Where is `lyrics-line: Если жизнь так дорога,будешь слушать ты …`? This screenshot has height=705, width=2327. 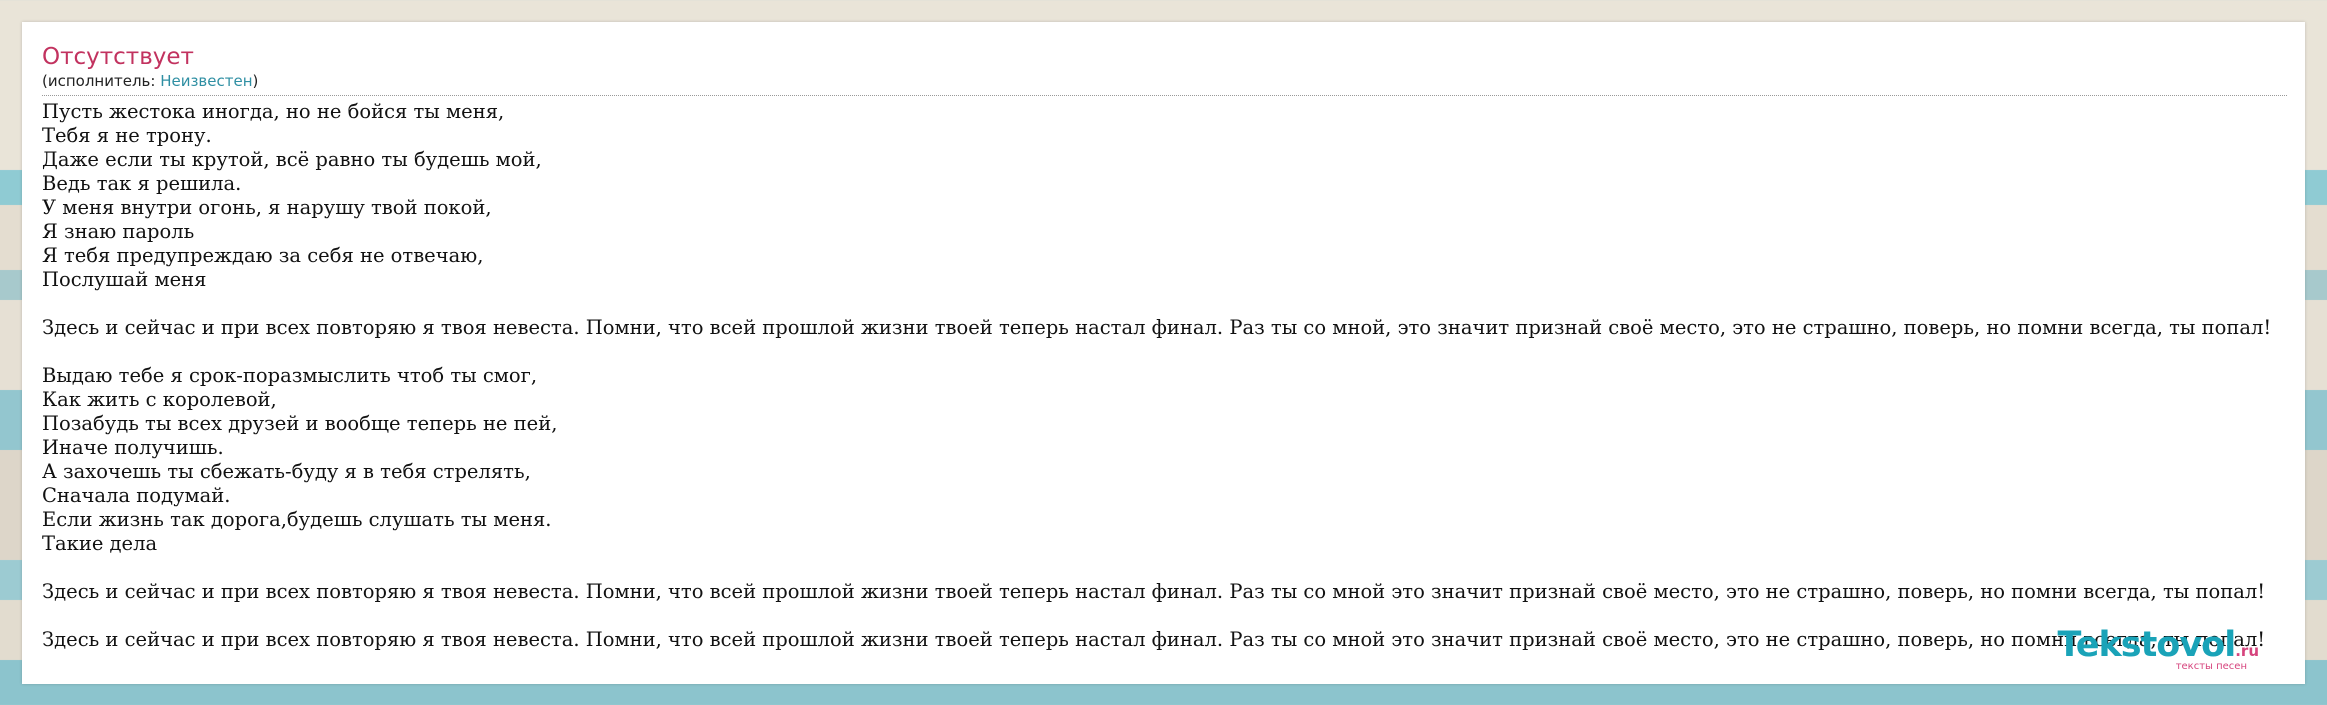 lyrics-line: Если жизнь так дорога,будешь слушать ты … is located at coordinates (297, 519).